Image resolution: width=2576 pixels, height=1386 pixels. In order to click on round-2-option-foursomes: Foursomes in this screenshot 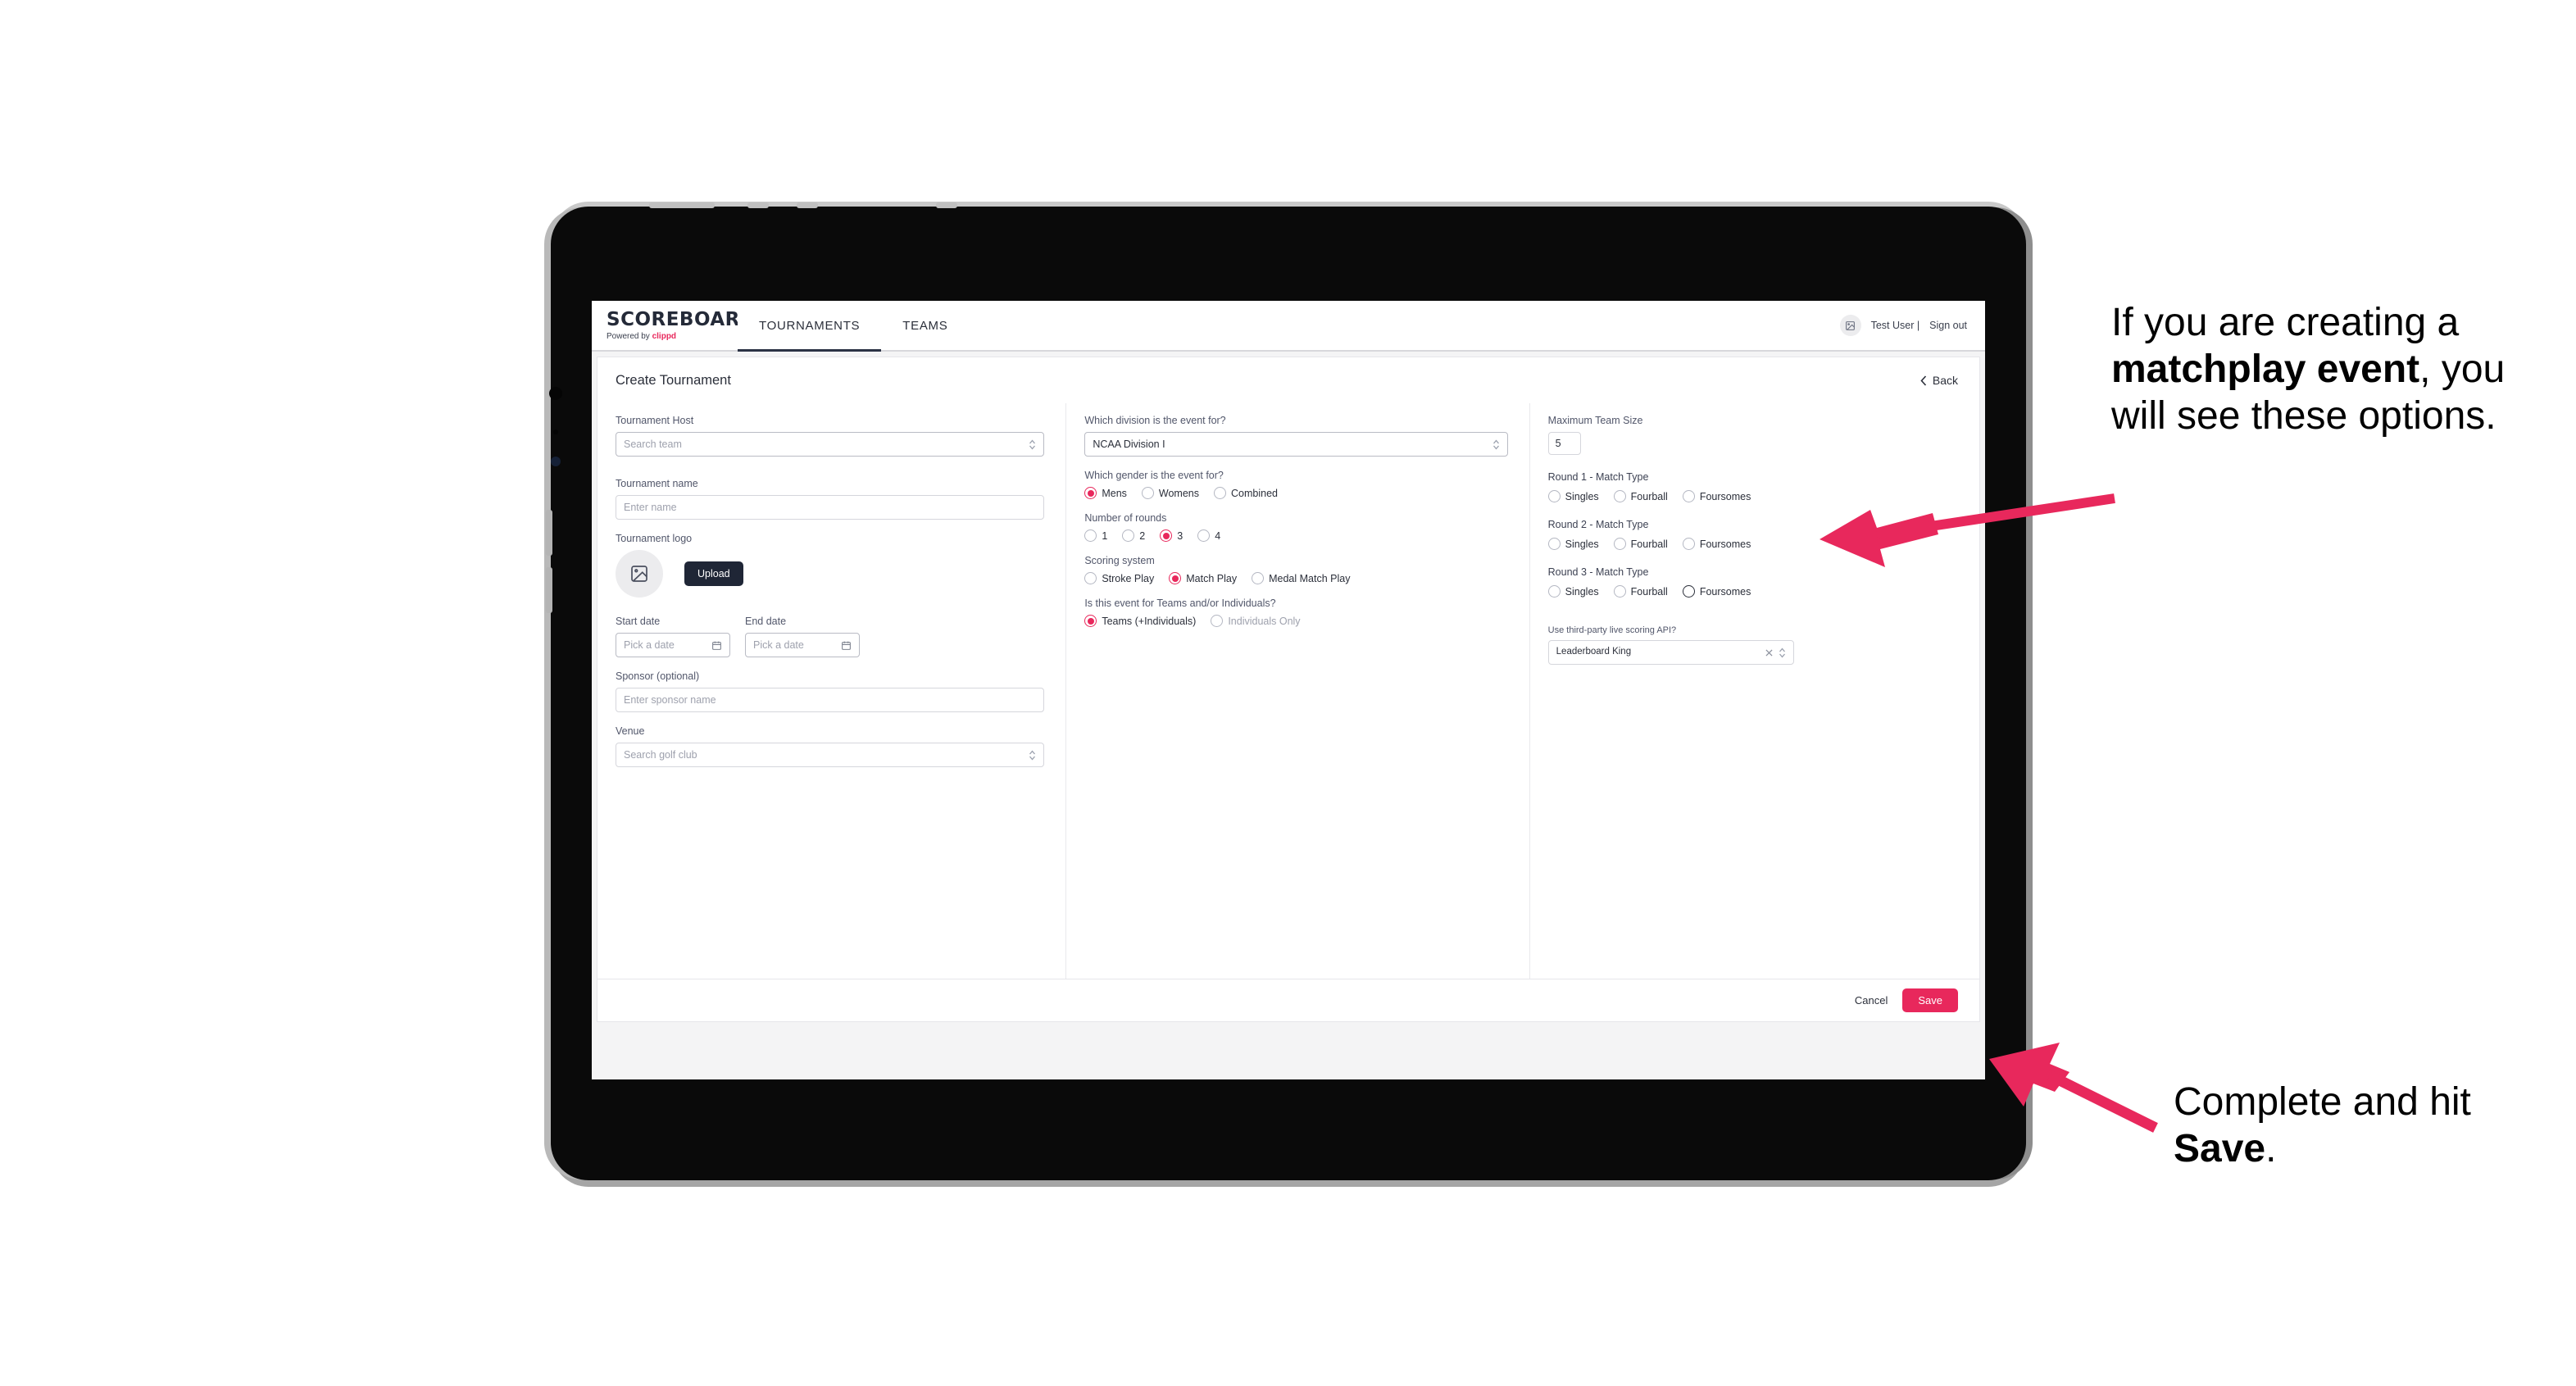, I will do `click(1716, 544)`.